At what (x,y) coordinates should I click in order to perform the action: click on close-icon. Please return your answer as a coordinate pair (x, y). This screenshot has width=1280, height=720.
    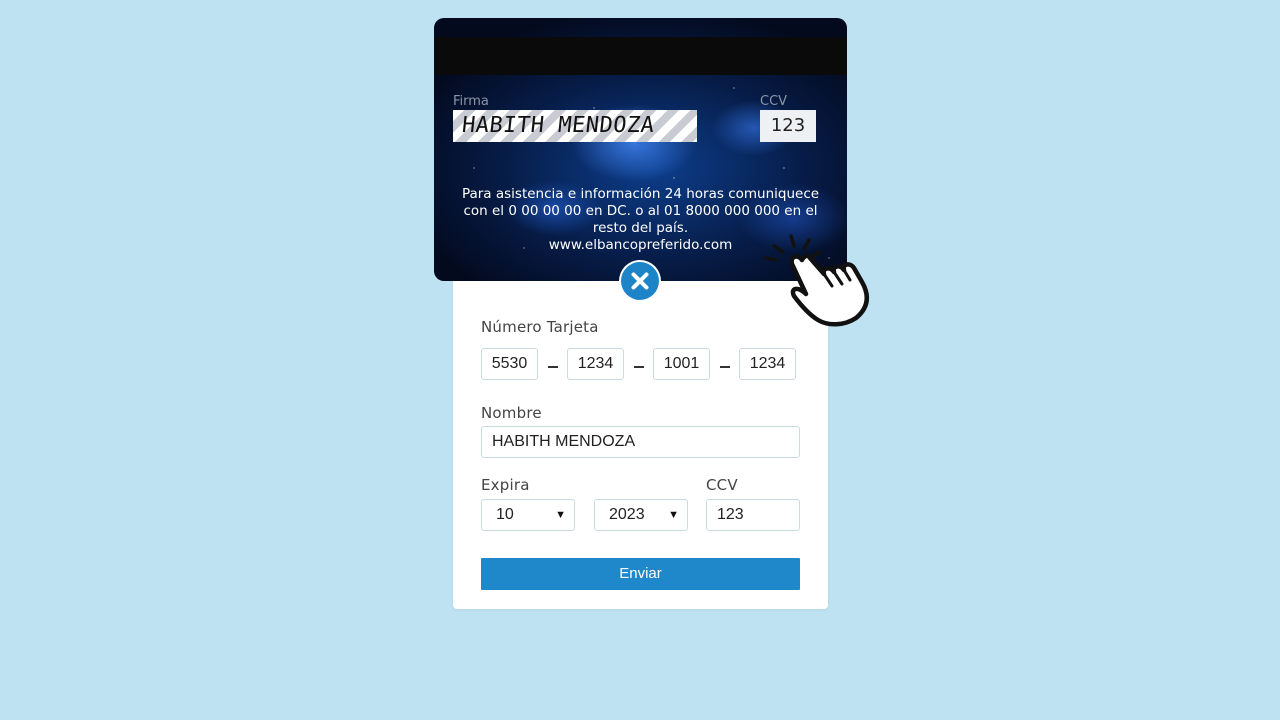
    Looking at the image, I should click on (640, 281).